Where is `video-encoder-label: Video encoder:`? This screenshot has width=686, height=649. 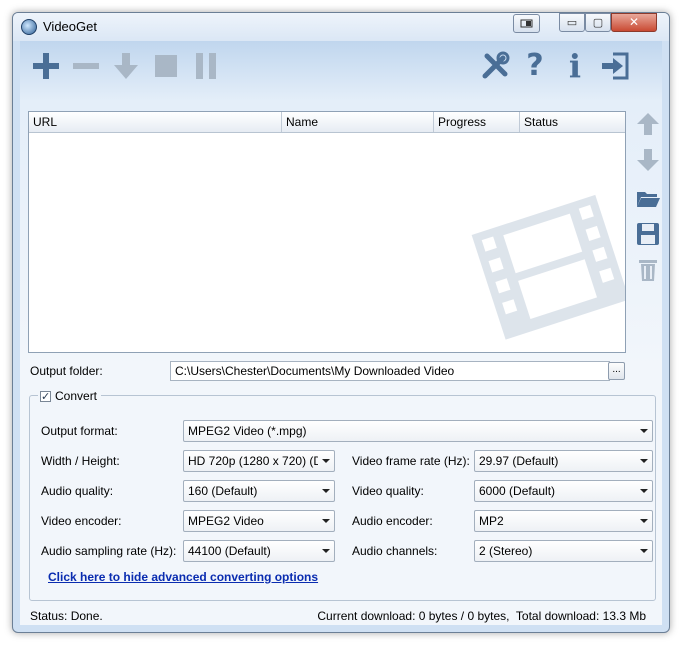
video-encoder-label: Video encoder: is located at coordinates (81, 521).